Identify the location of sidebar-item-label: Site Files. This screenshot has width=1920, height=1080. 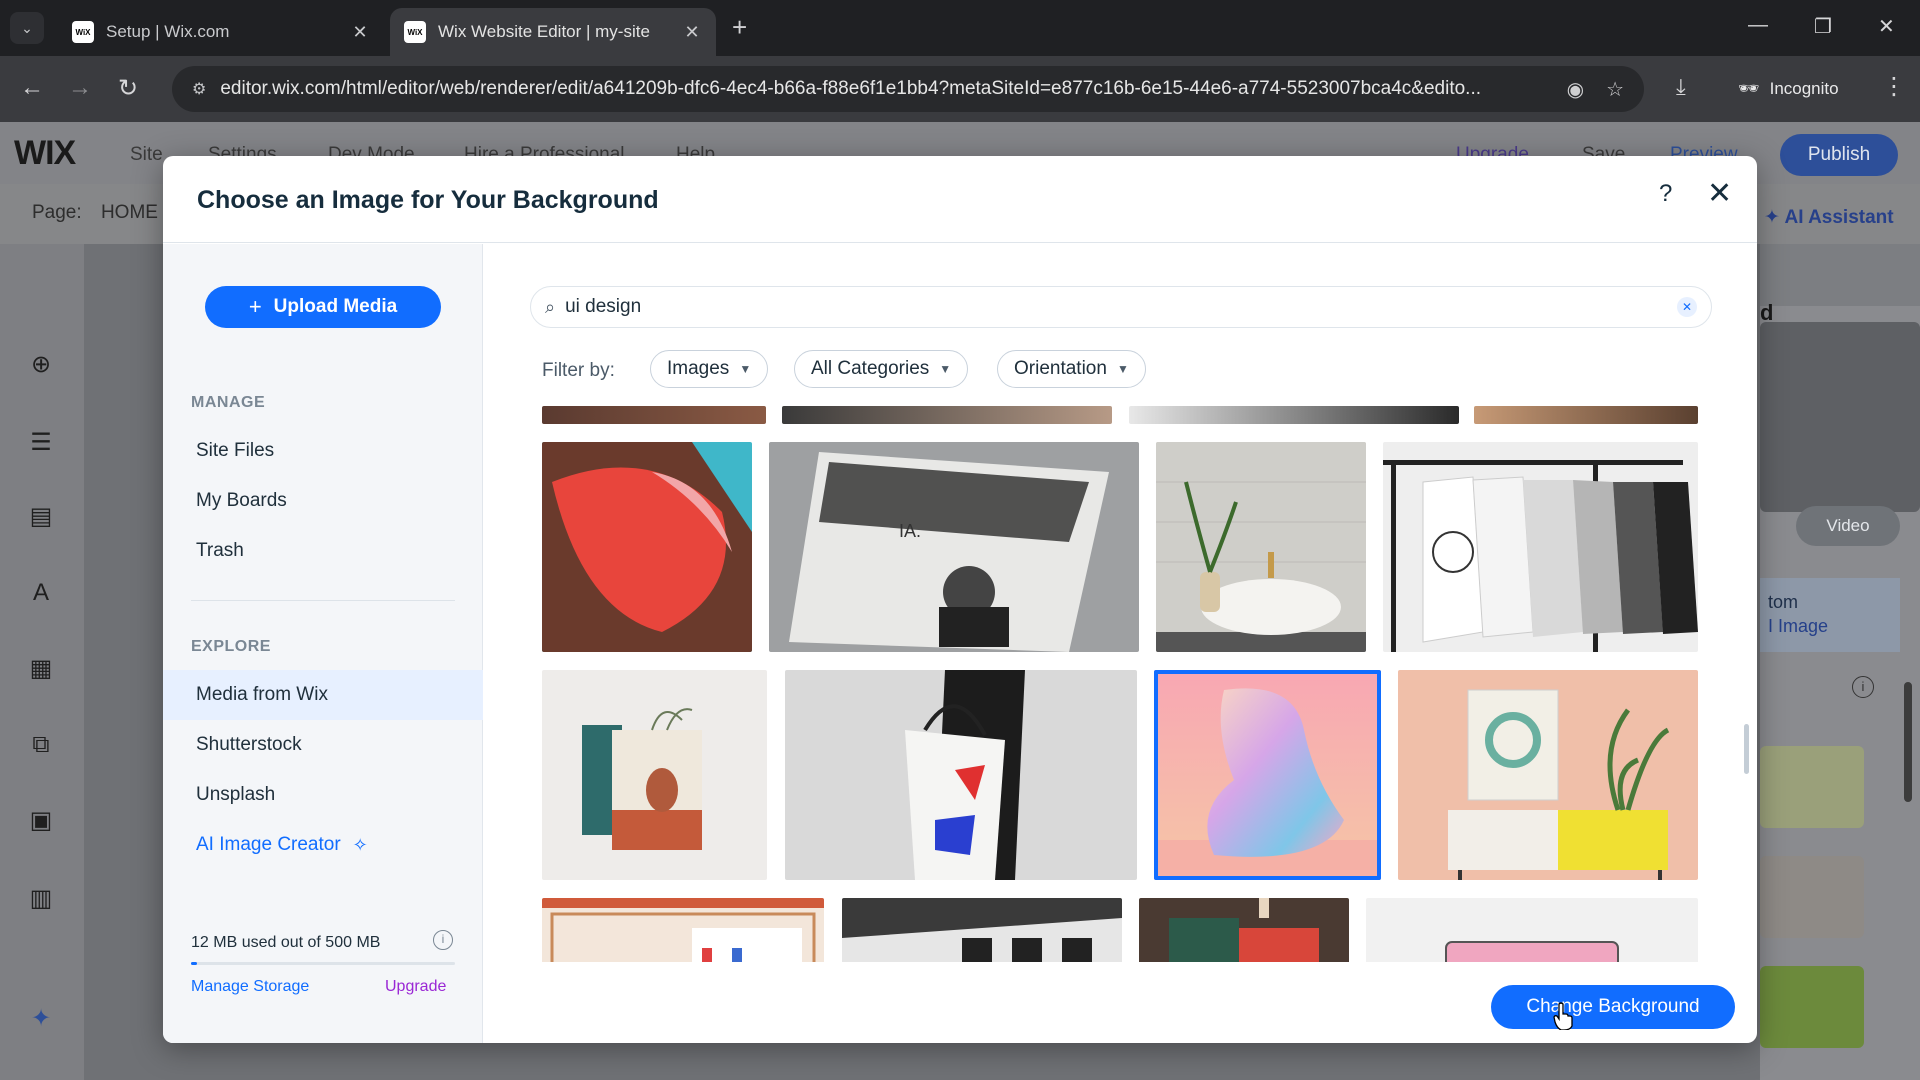
(235, 450).